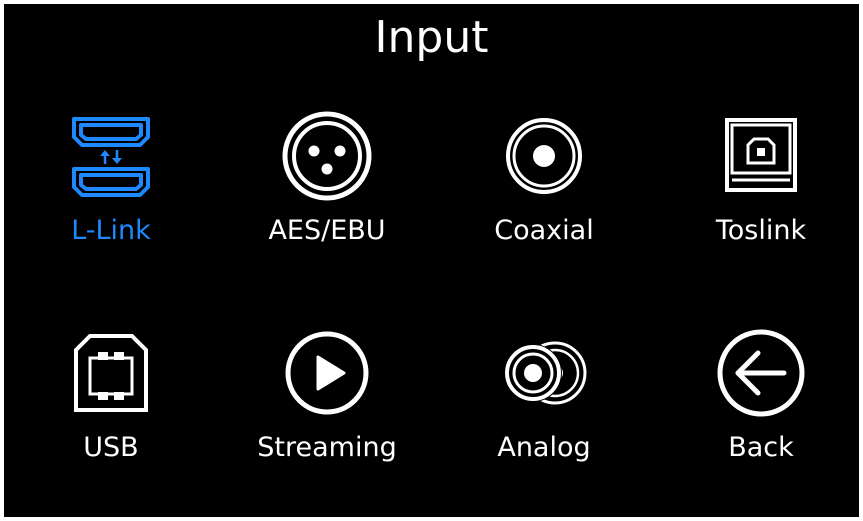 The image size is (863, 521). What do you see at coordinates (761, 373) in the screenshot?
I see `back-arrow-icon` at bounding box center [761, 373].